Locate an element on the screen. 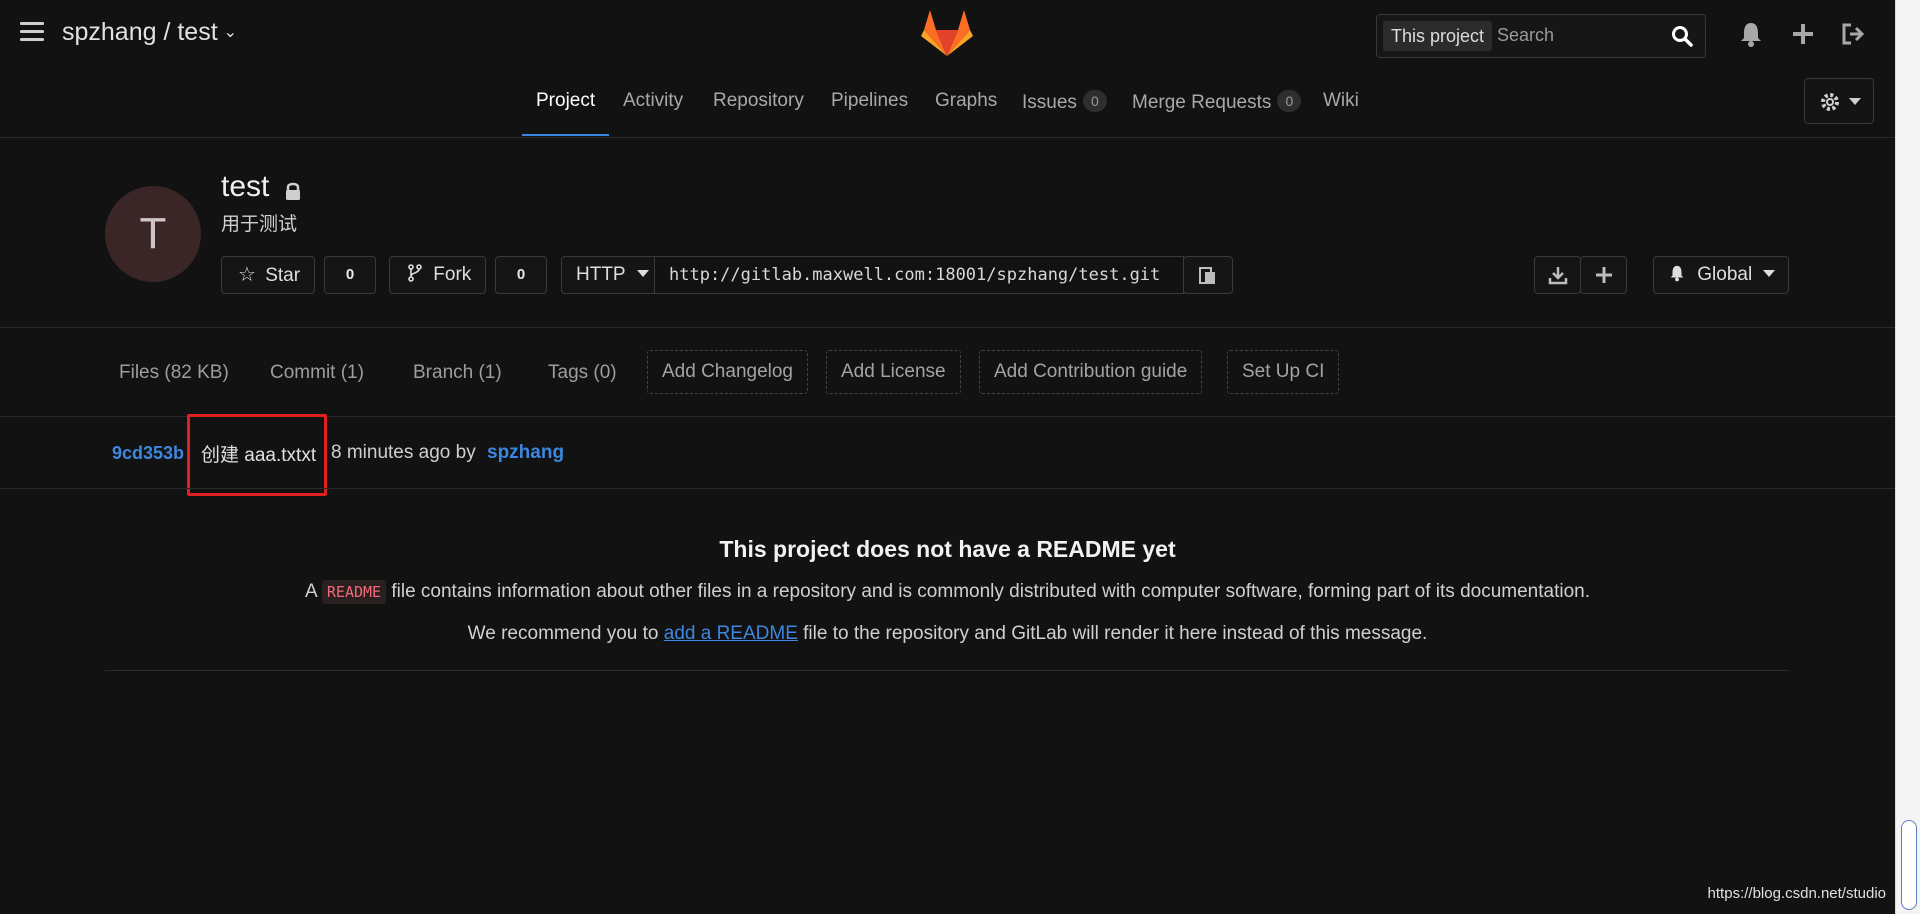 The image size is (1920, 914). tab-issues-label: Issues is located at coordinates (1049, 102).